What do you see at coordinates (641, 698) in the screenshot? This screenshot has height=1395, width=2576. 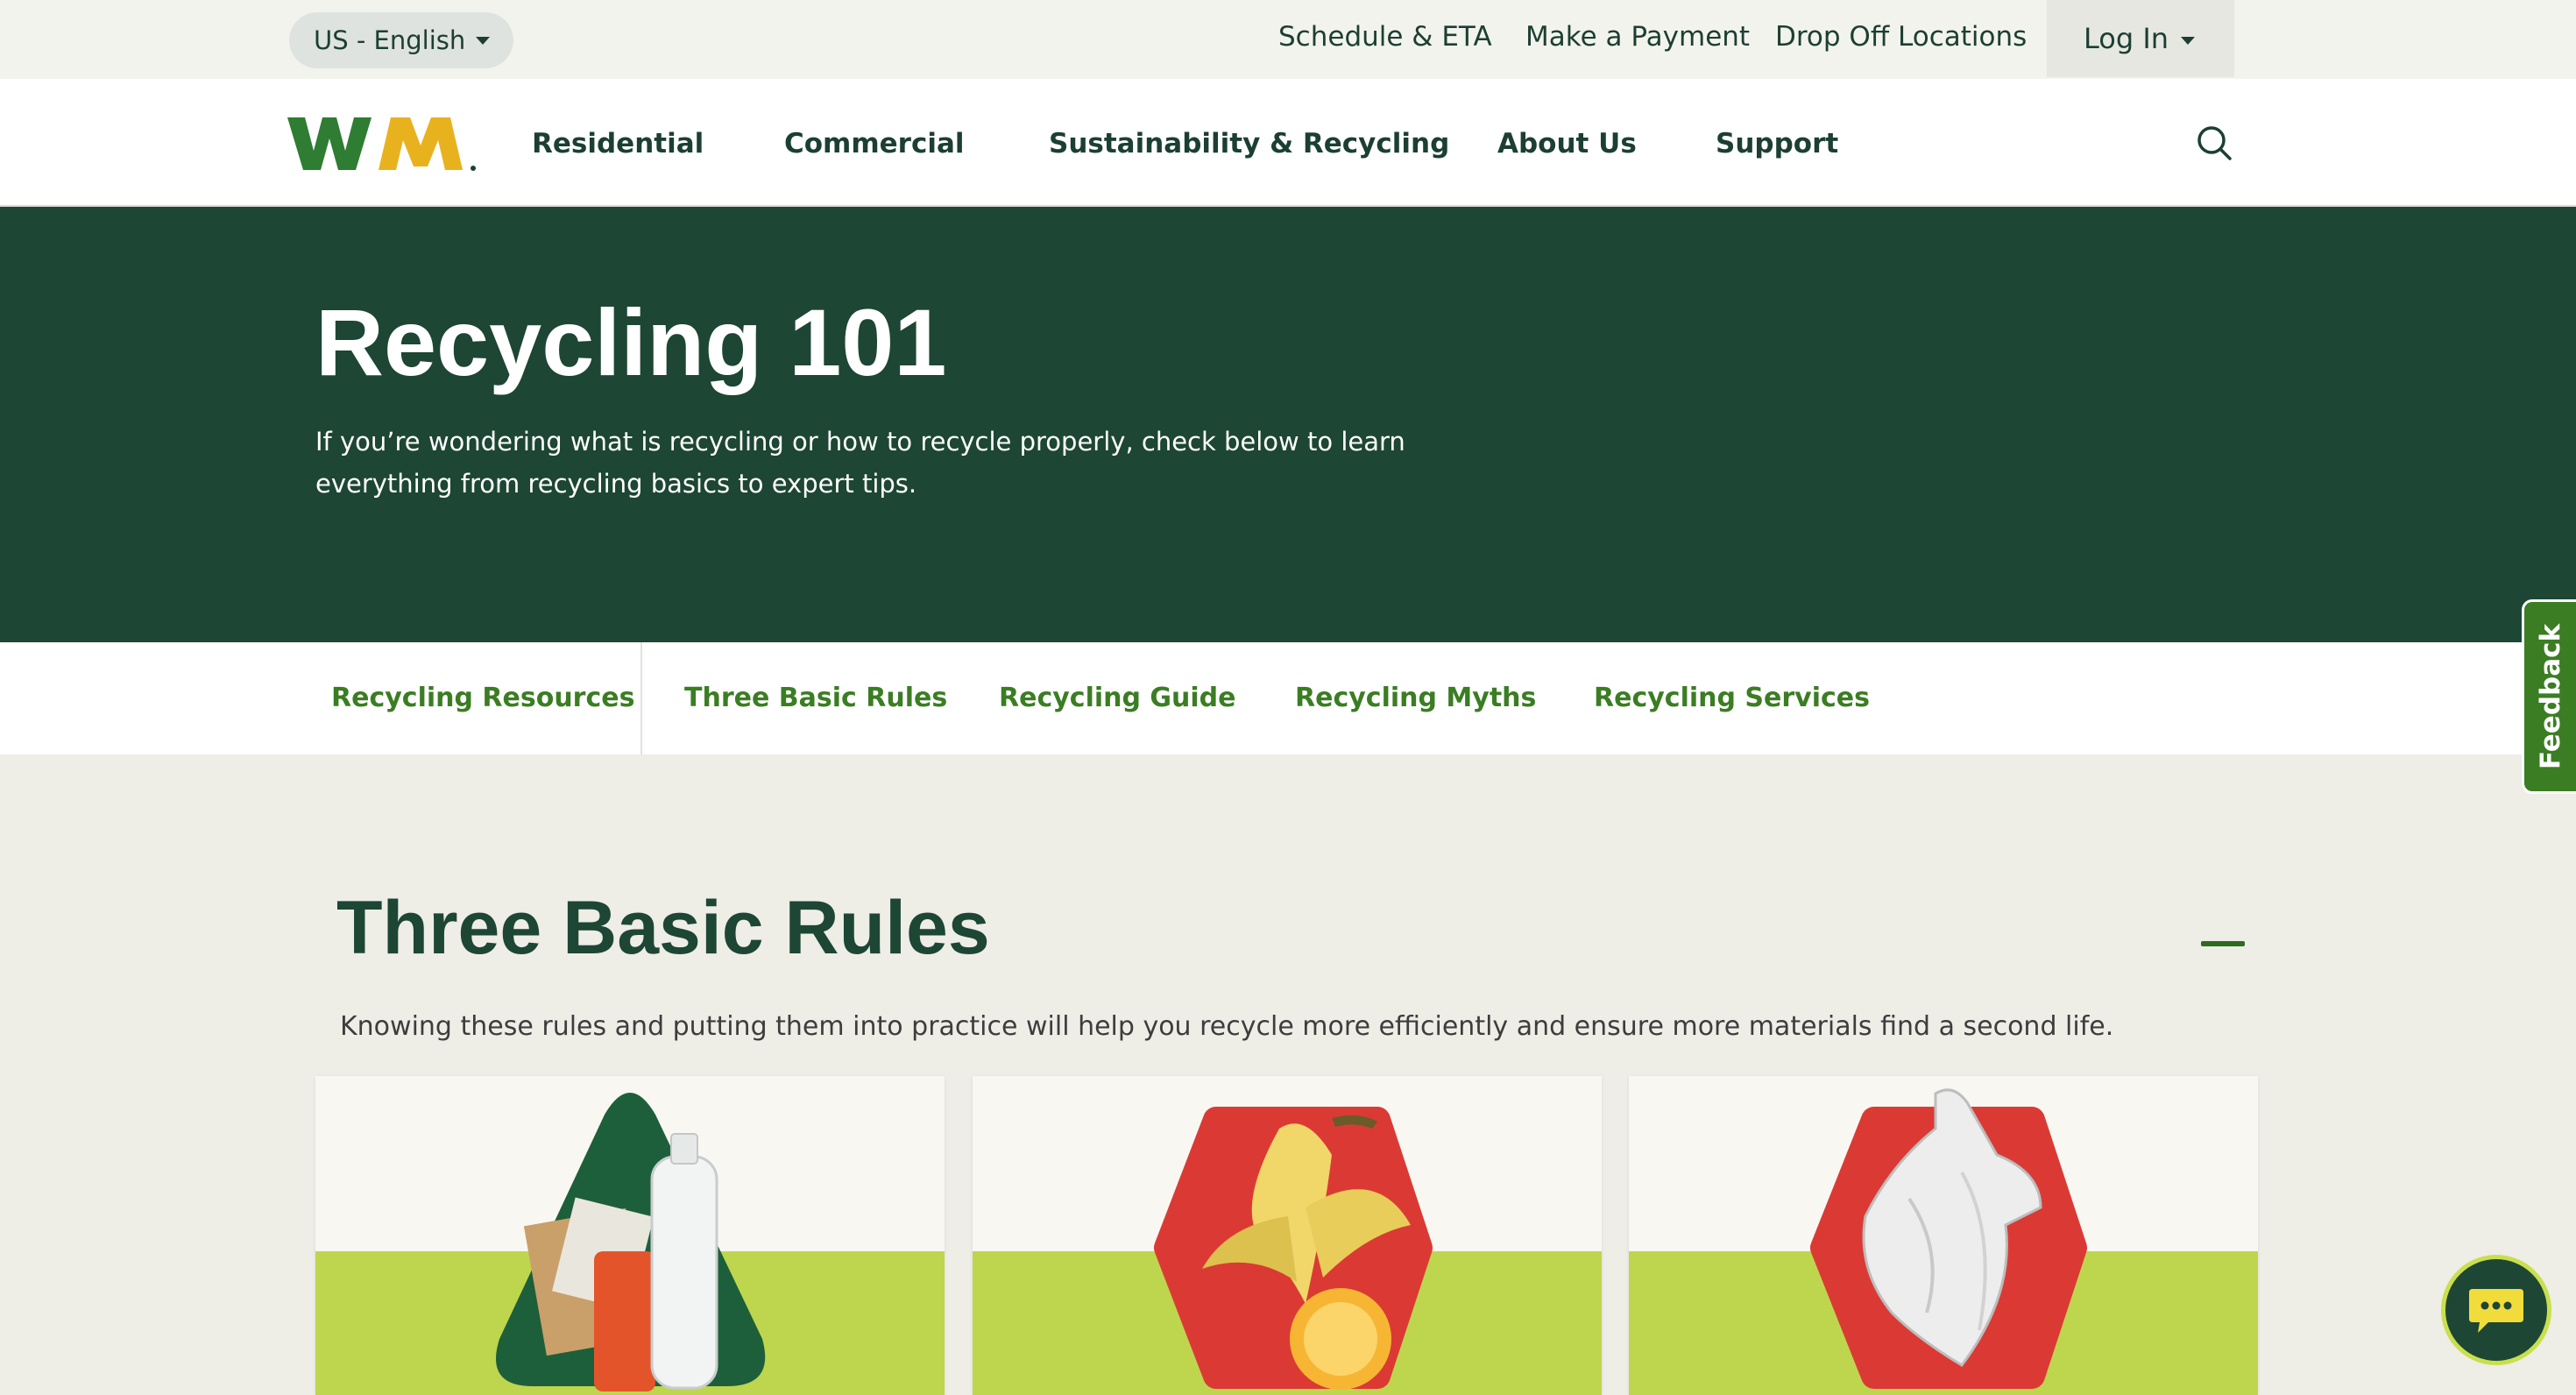 I see `tab-divider` at bounding box center [641, 698].